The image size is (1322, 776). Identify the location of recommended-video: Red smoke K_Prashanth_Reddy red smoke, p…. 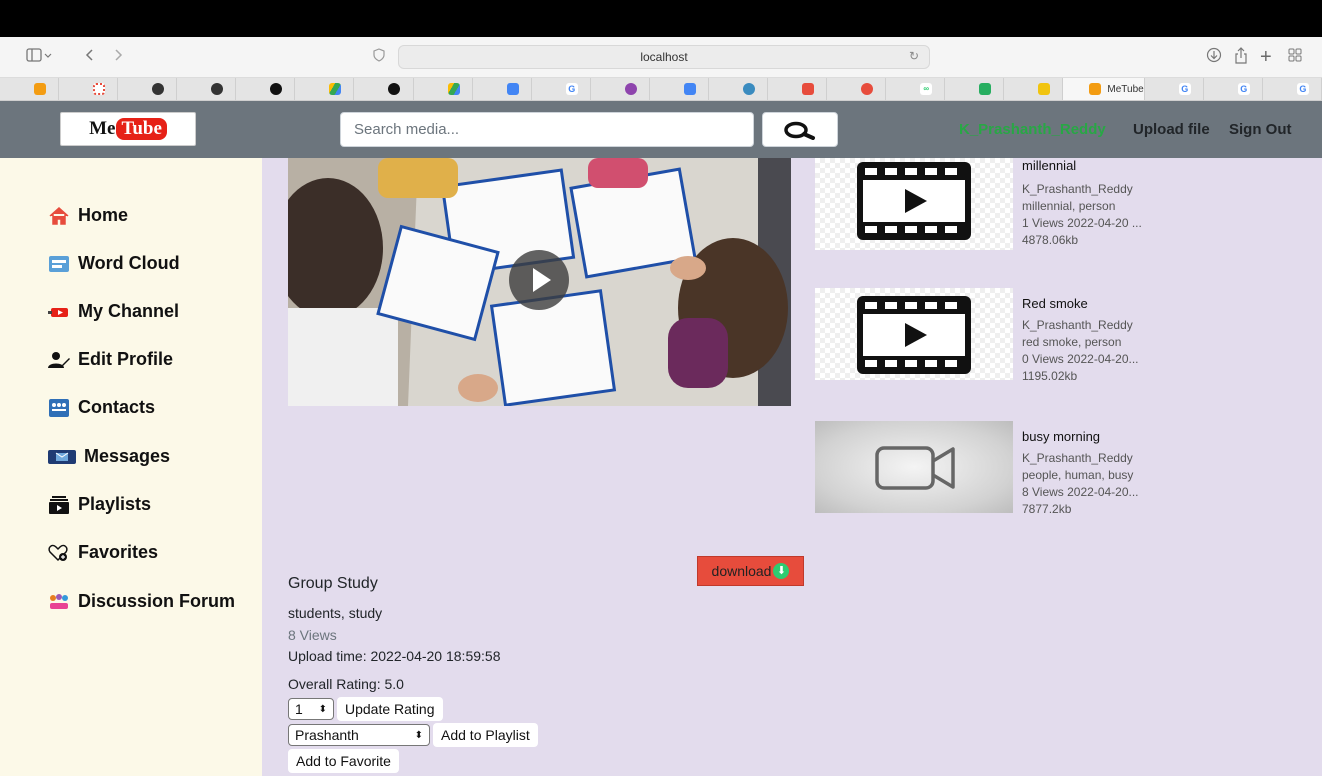
(1040, 337).